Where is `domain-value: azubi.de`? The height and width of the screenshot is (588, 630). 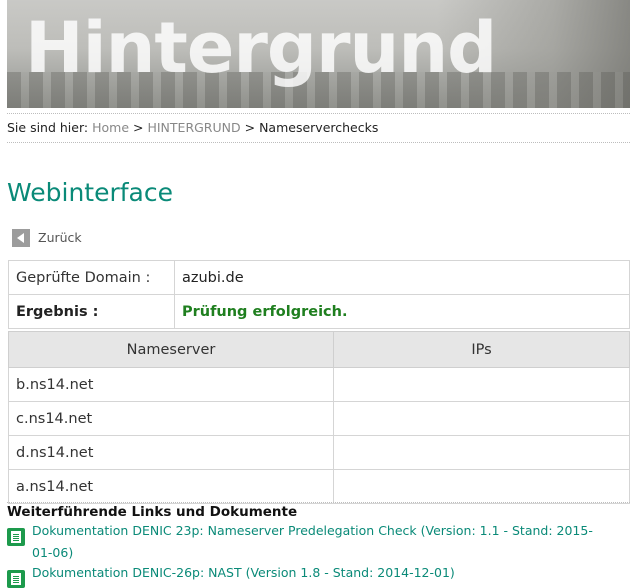 domain-value: azubi.de is located at coordinates (402, 277).